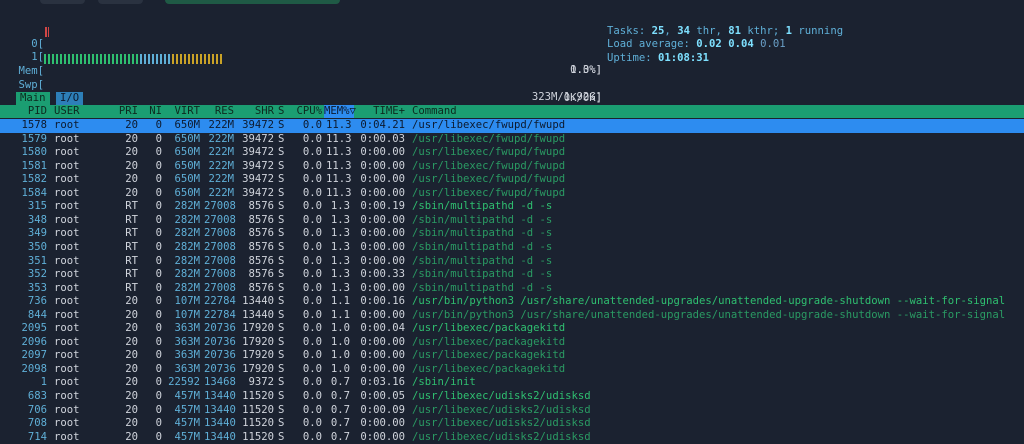 The image size is (1024, 444). What do you see at coordinates (261, 274) in the screenshot?
I see `cell-shr: 8576` at bounding box center [261, 274].